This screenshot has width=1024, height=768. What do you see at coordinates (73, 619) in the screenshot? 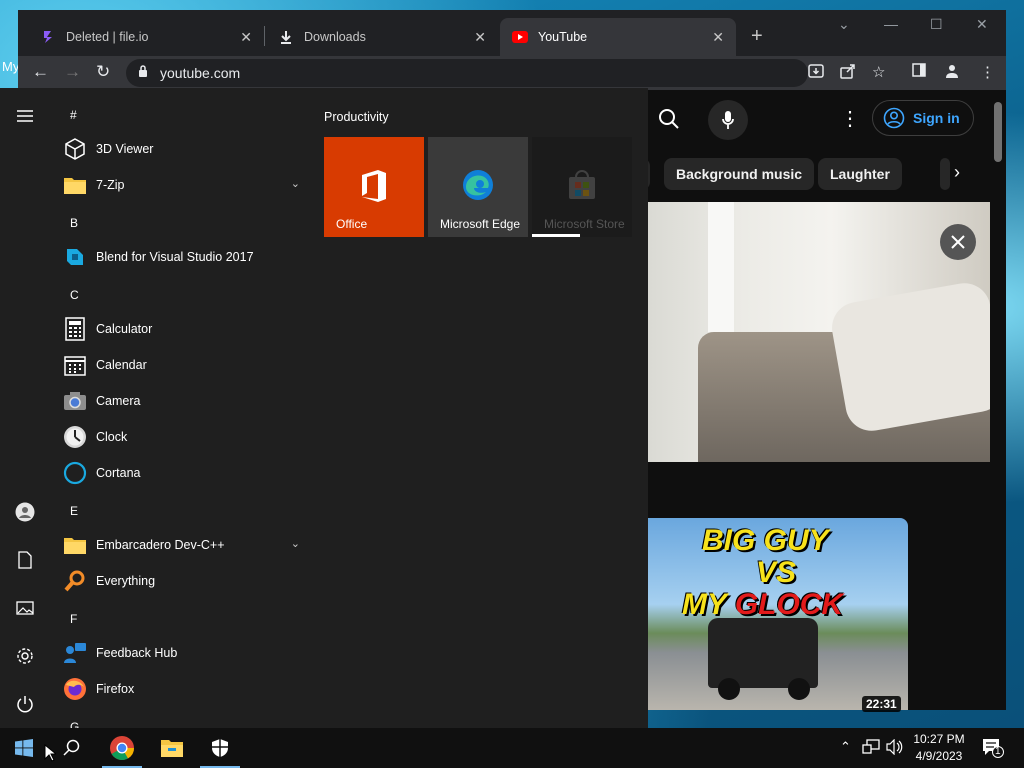
I see `app-group-letter: F` at bounding box center [73, 619].